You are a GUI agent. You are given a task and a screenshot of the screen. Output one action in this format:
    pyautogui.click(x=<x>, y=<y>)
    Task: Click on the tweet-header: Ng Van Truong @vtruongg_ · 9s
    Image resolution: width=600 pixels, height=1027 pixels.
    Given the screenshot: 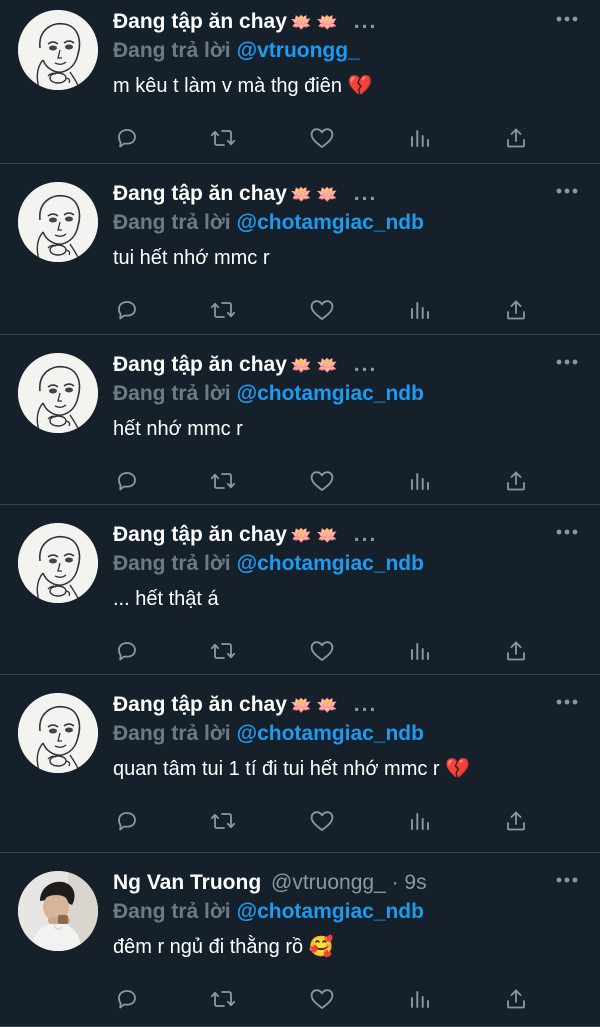 What is the action you would take?
    pyautogui.click(x=326, y=883)
    